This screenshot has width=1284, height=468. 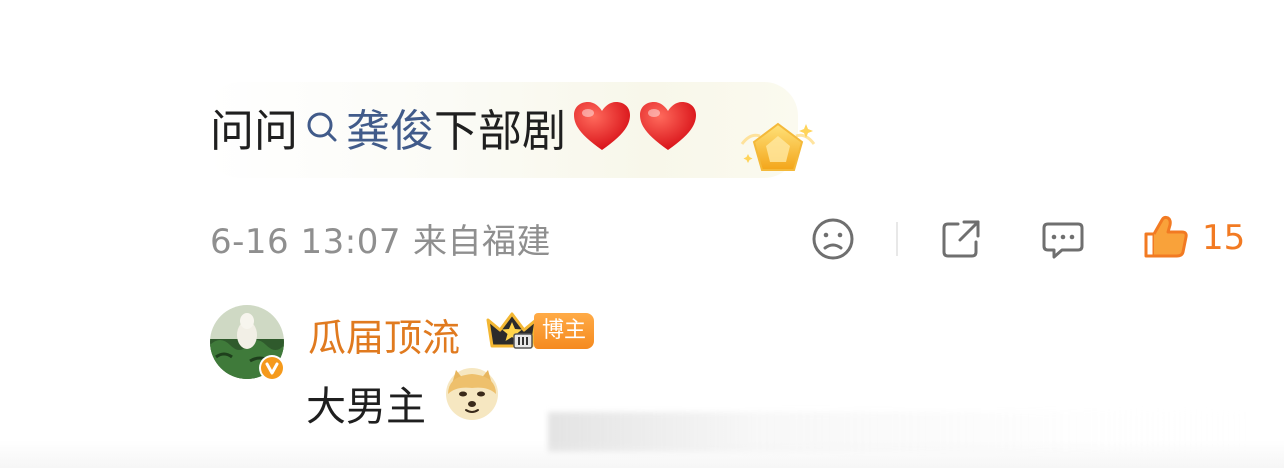 What do you see at coordinates (384, 334) in the screenshot?
I see `reply-author-name: 瓜届顶流` at bounding box center [384, 334].